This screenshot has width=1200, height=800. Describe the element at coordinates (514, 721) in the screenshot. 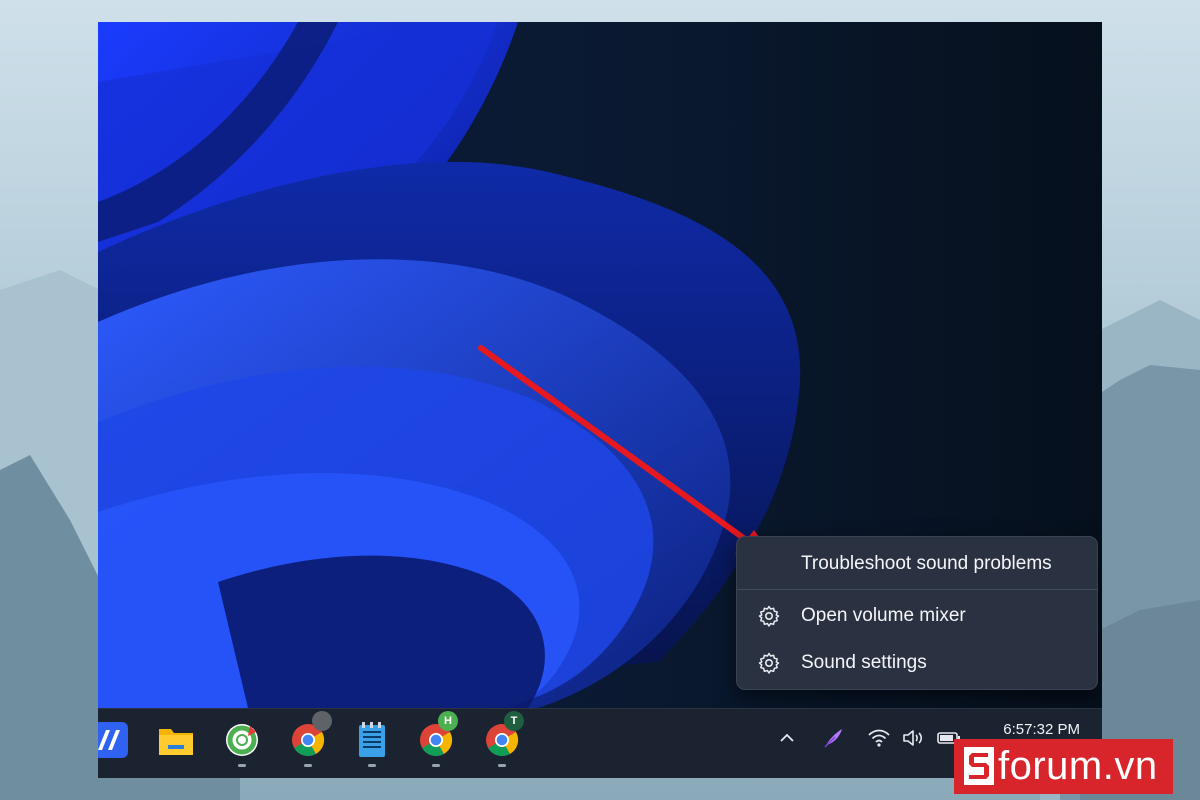

I see `profile-badge-t: T` at that location.